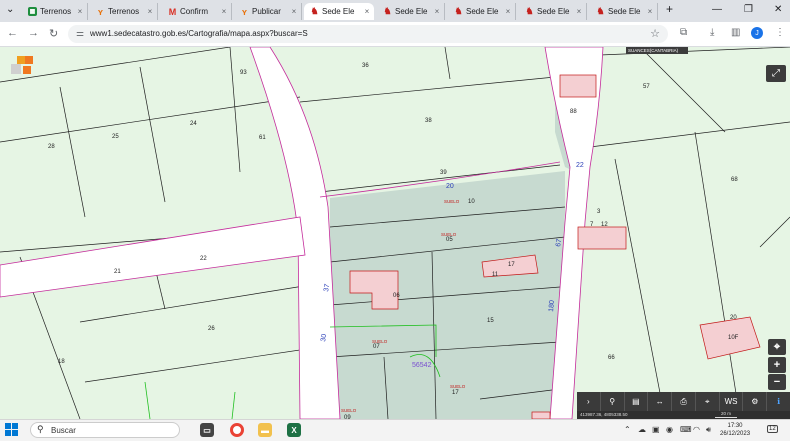  Describe the element at coordinates (755, 401) in the screenshot. I see `share-icon: ⚙` at that location.